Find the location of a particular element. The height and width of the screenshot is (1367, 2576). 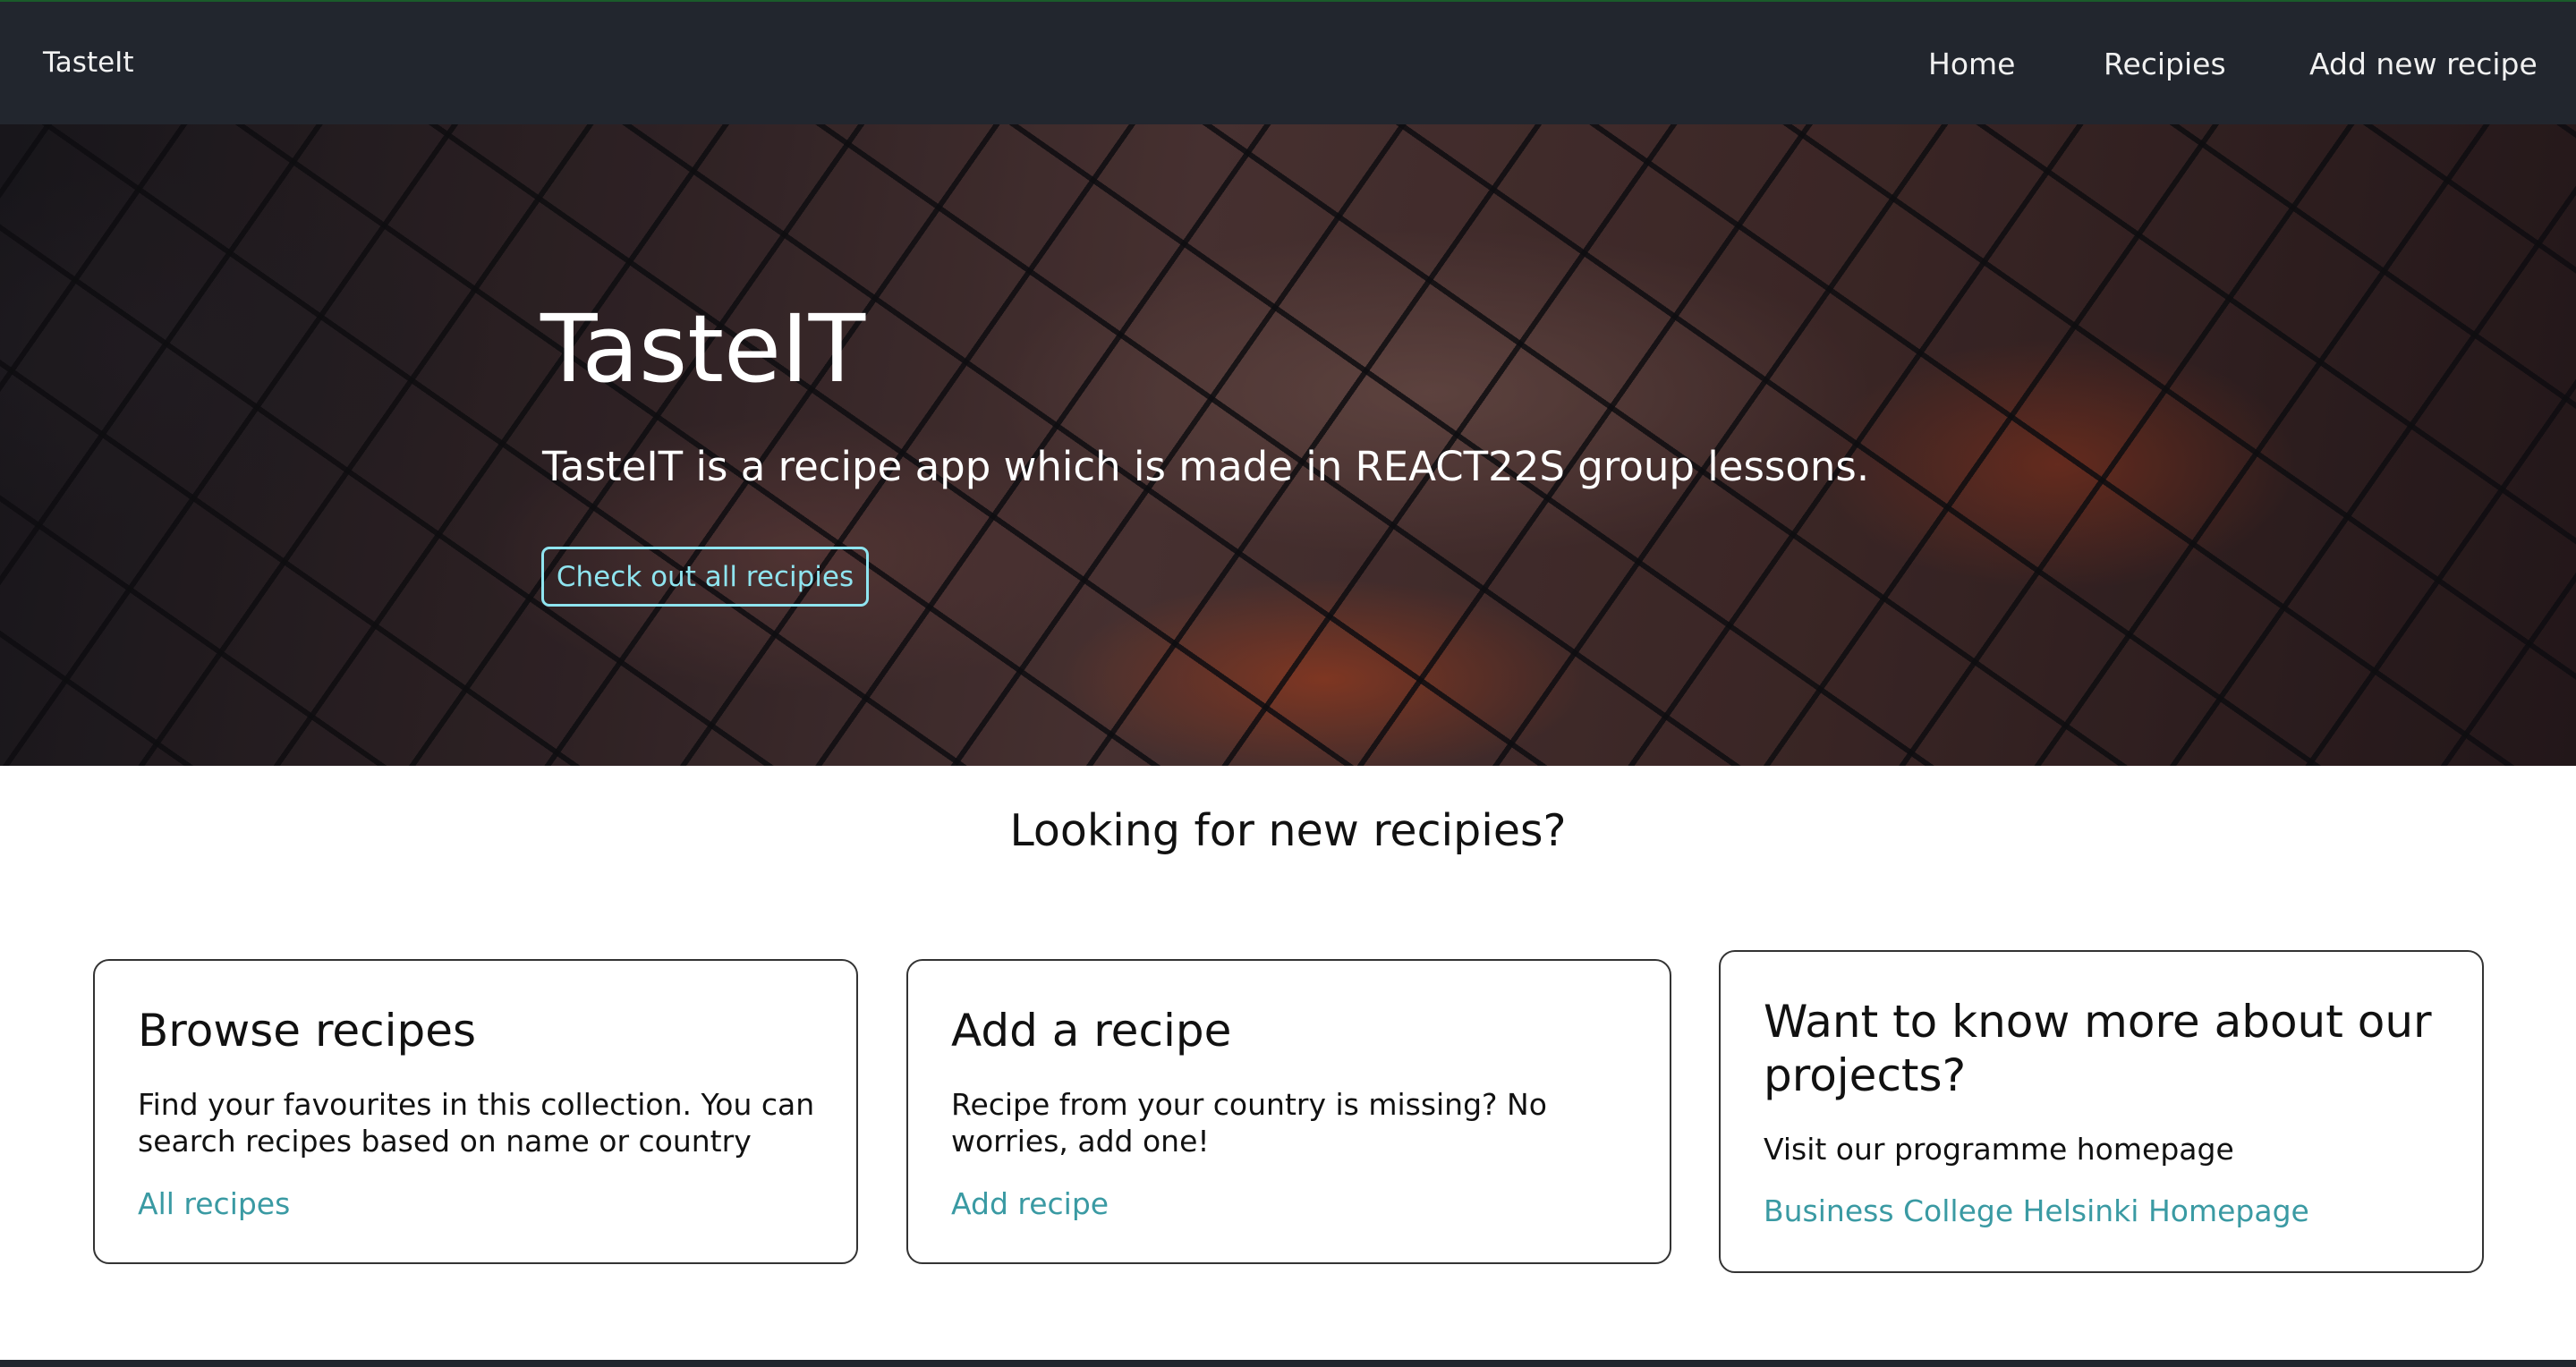

card-title: Browse recipes is located at coordinates (307, 1031).